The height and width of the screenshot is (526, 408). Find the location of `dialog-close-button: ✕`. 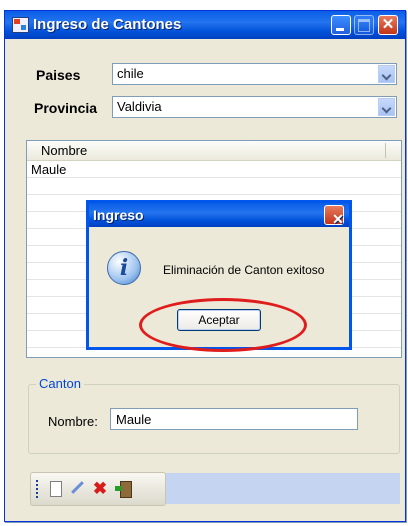

dialog-close-button: ✕ is located at coordinates (334, 216).